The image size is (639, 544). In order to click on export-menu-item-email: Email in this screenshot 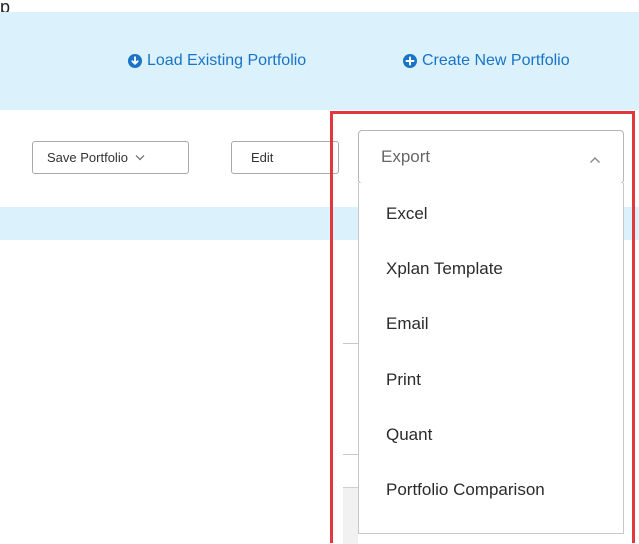, I will do `click(407, 324)`.